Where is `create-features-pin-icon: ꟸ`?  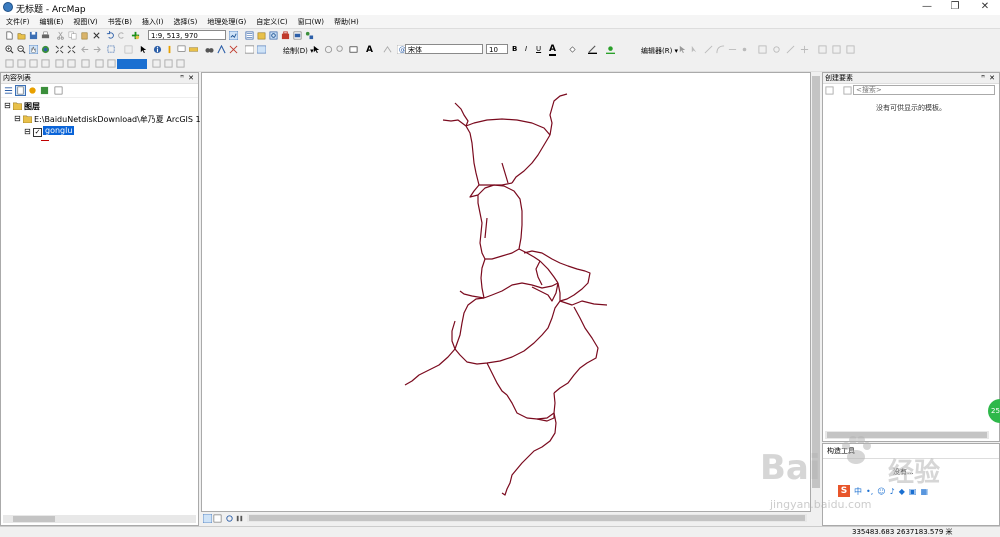 create-features-pin-icon: ꟸ is located at coordinates (983, 78).